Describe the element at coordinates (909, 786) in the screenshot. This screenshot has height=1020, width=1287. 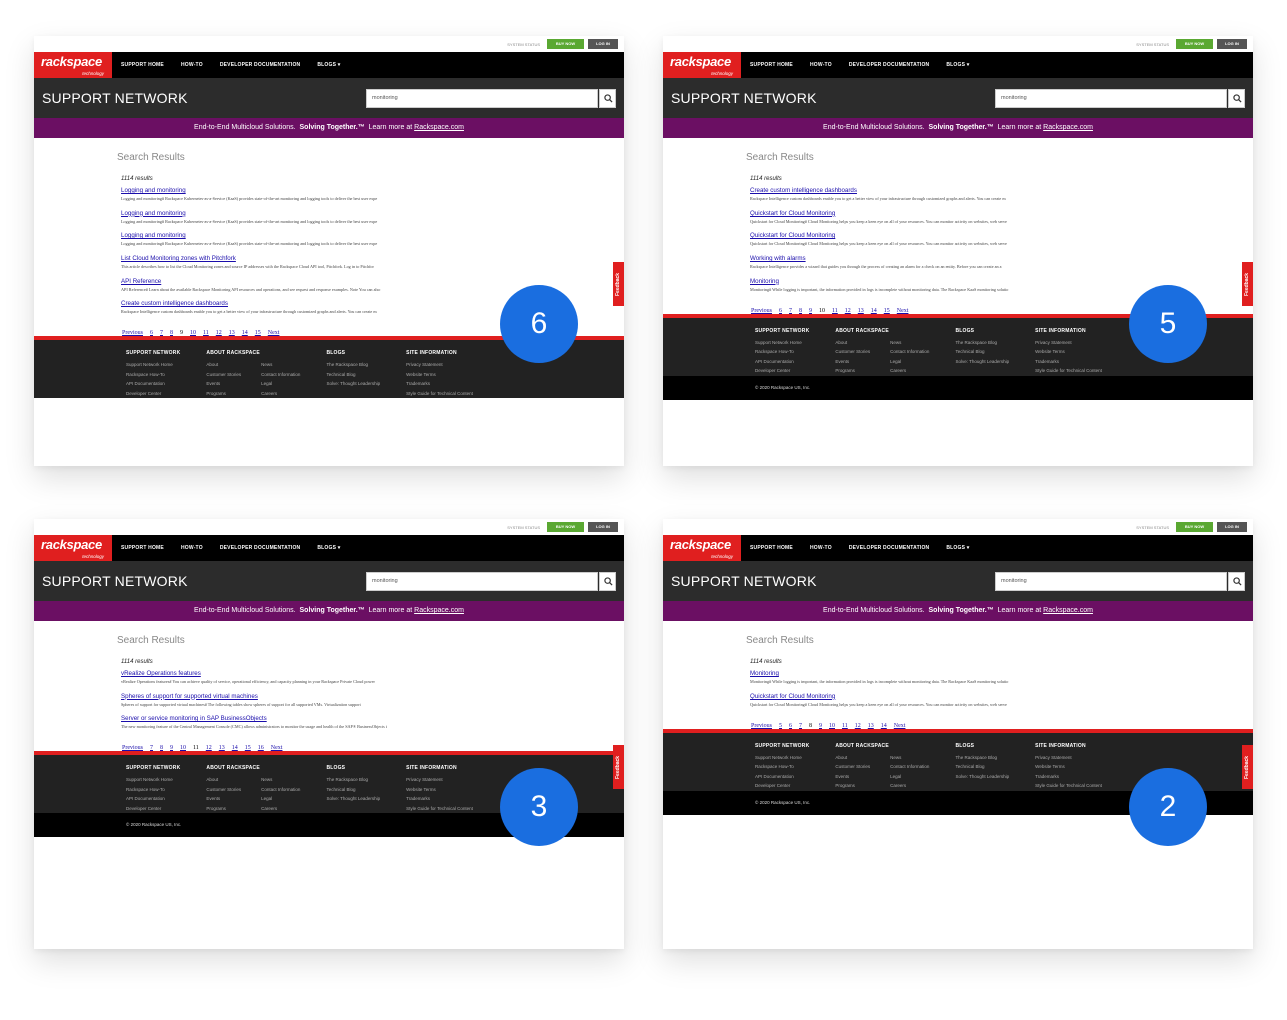
I see `footer-link: Careers` at that location.